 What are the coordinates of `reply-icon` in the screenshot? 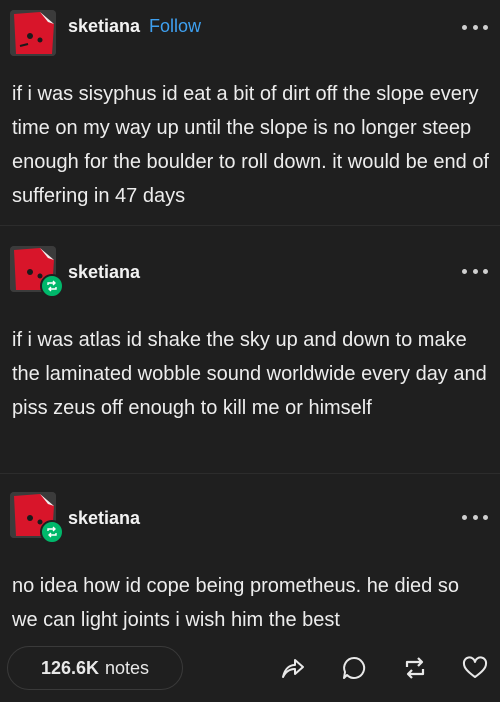 It's located at (354, 668).